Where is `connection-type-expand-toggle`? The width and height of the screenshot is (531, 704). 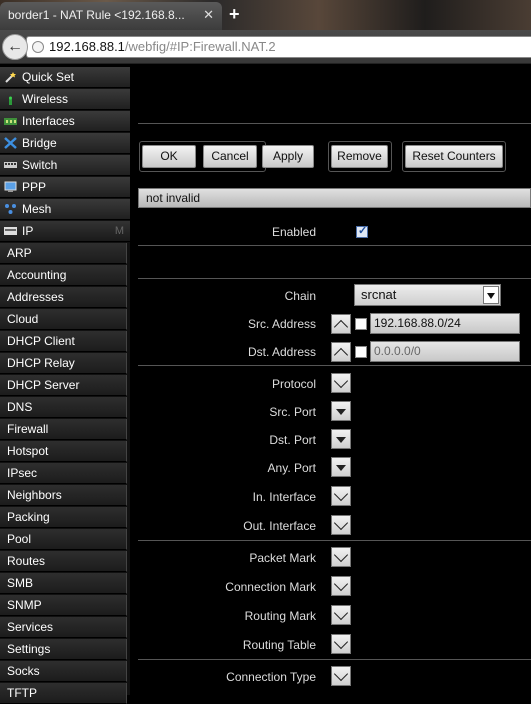 connection-type-expand-toggle is located at coordinates (341, 676).